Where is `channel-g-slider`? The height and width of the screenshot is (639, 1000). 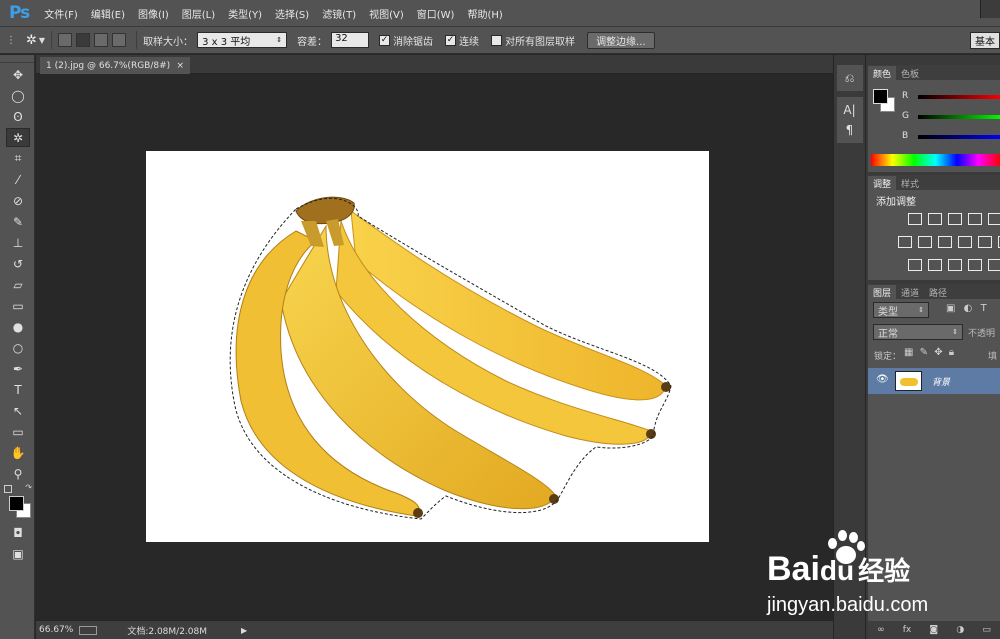 channel-g-slider is located at coordinates (959, 117).